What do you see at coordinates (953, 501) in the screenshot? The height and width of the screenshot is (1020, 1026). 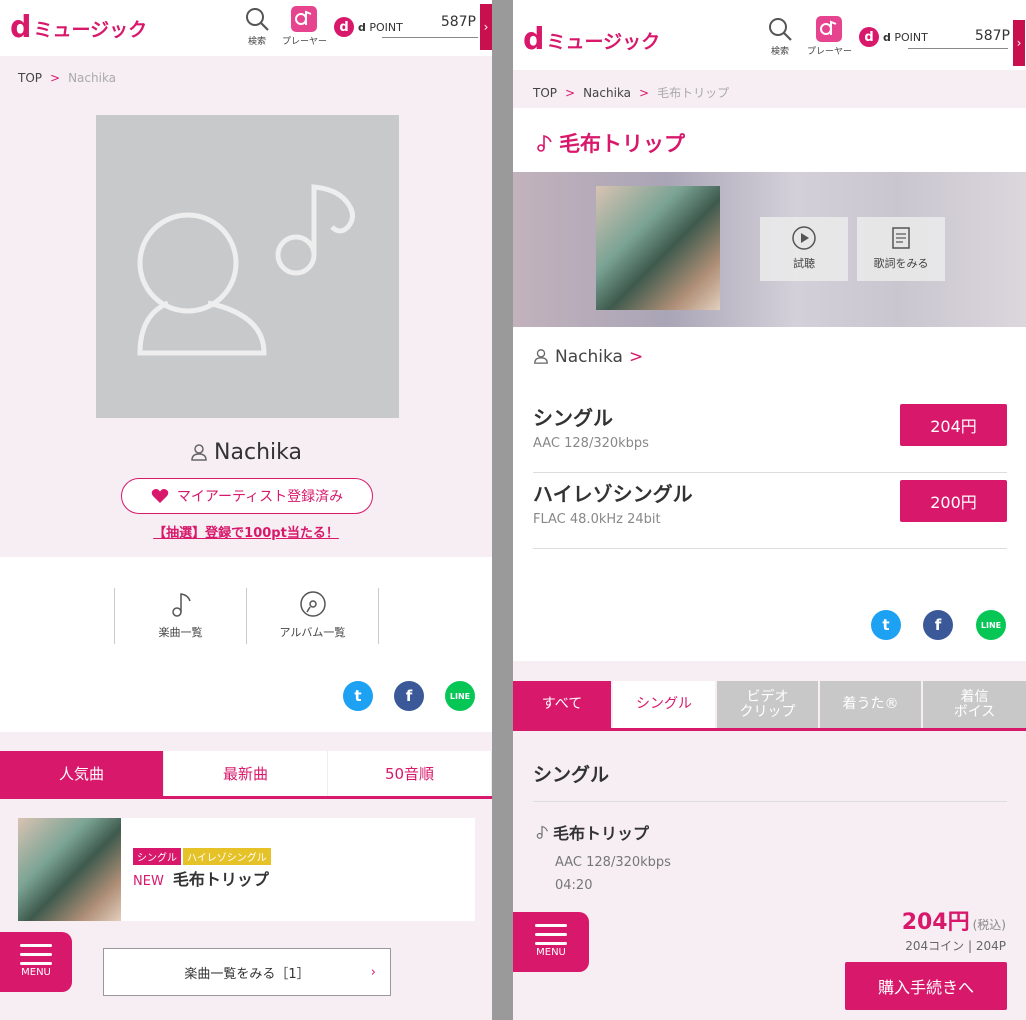 I see `buy-hires-button: 200円` at bounding box center [953, 501].